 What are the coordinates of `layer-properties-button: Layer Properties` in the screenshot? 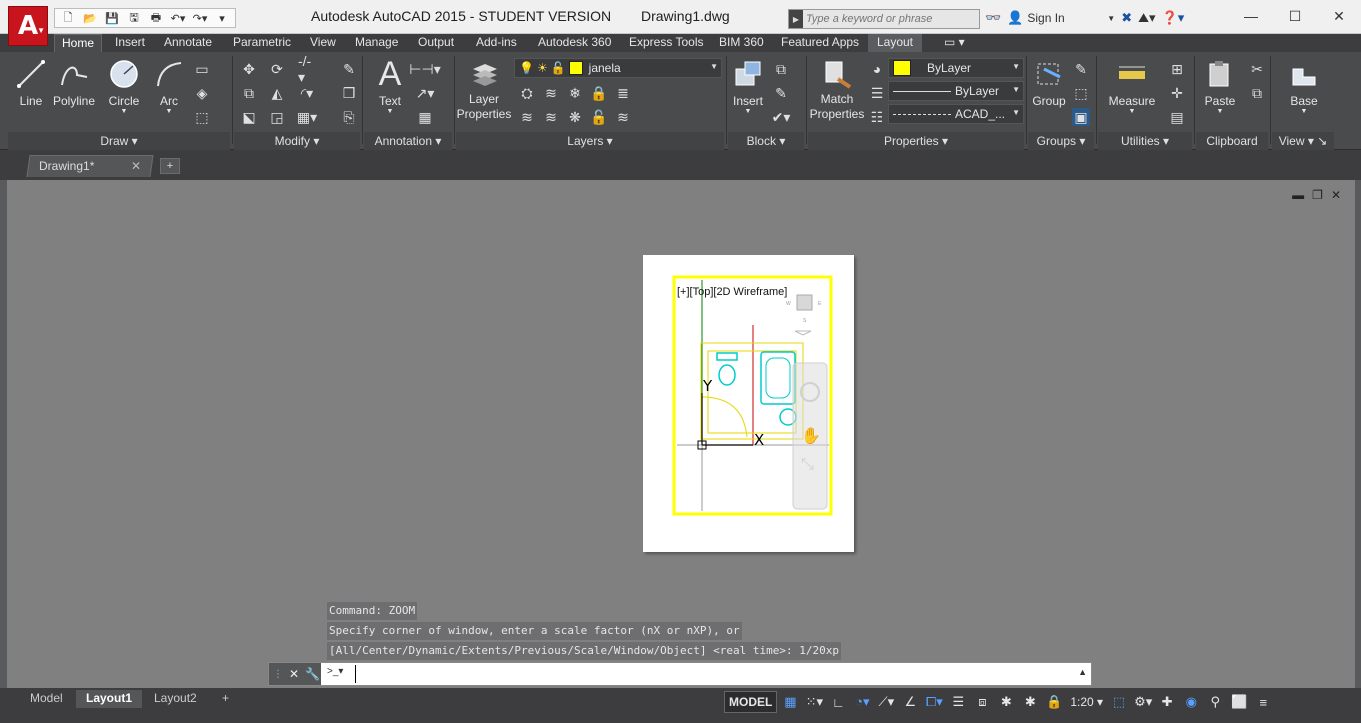 It's located at (484, 90).